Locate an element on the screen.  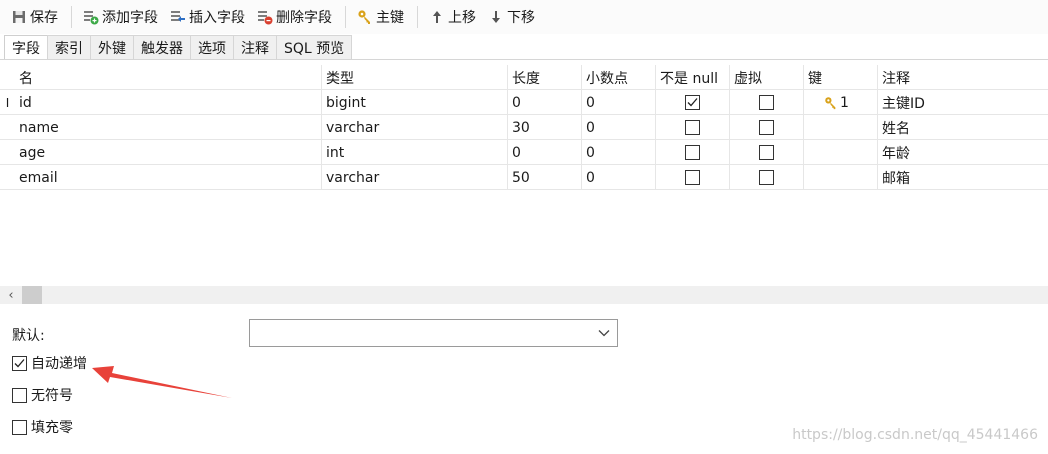
horizontal-scrollbar: ‹ is located at coordinates (524, 295).